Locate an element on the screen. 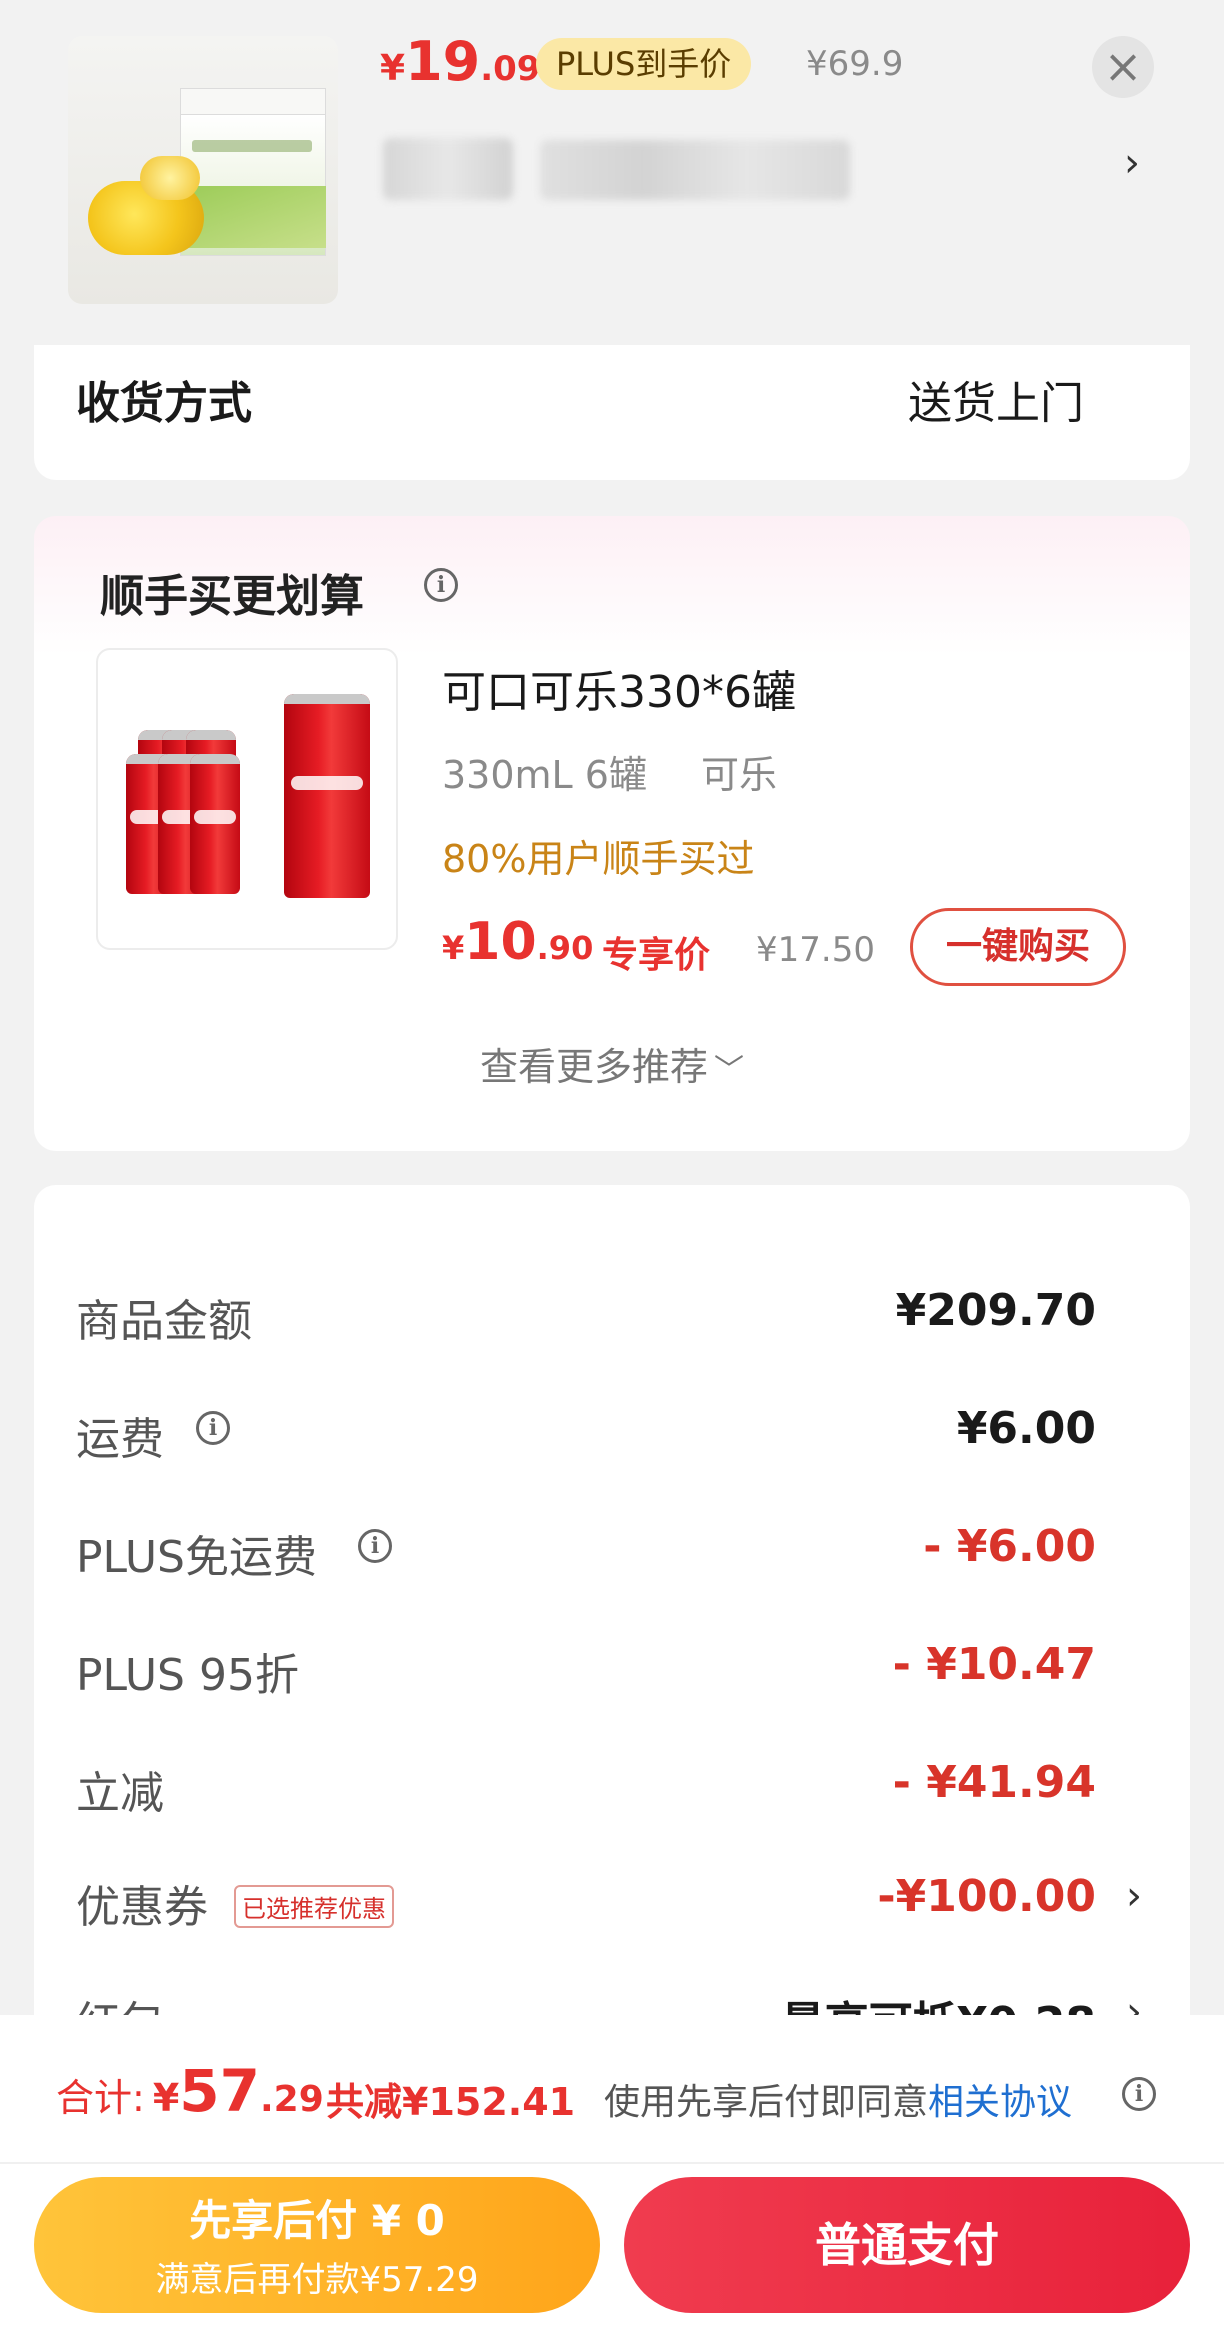  chevron-down-icon: ﹀ is located at coordinates (729, 1070).